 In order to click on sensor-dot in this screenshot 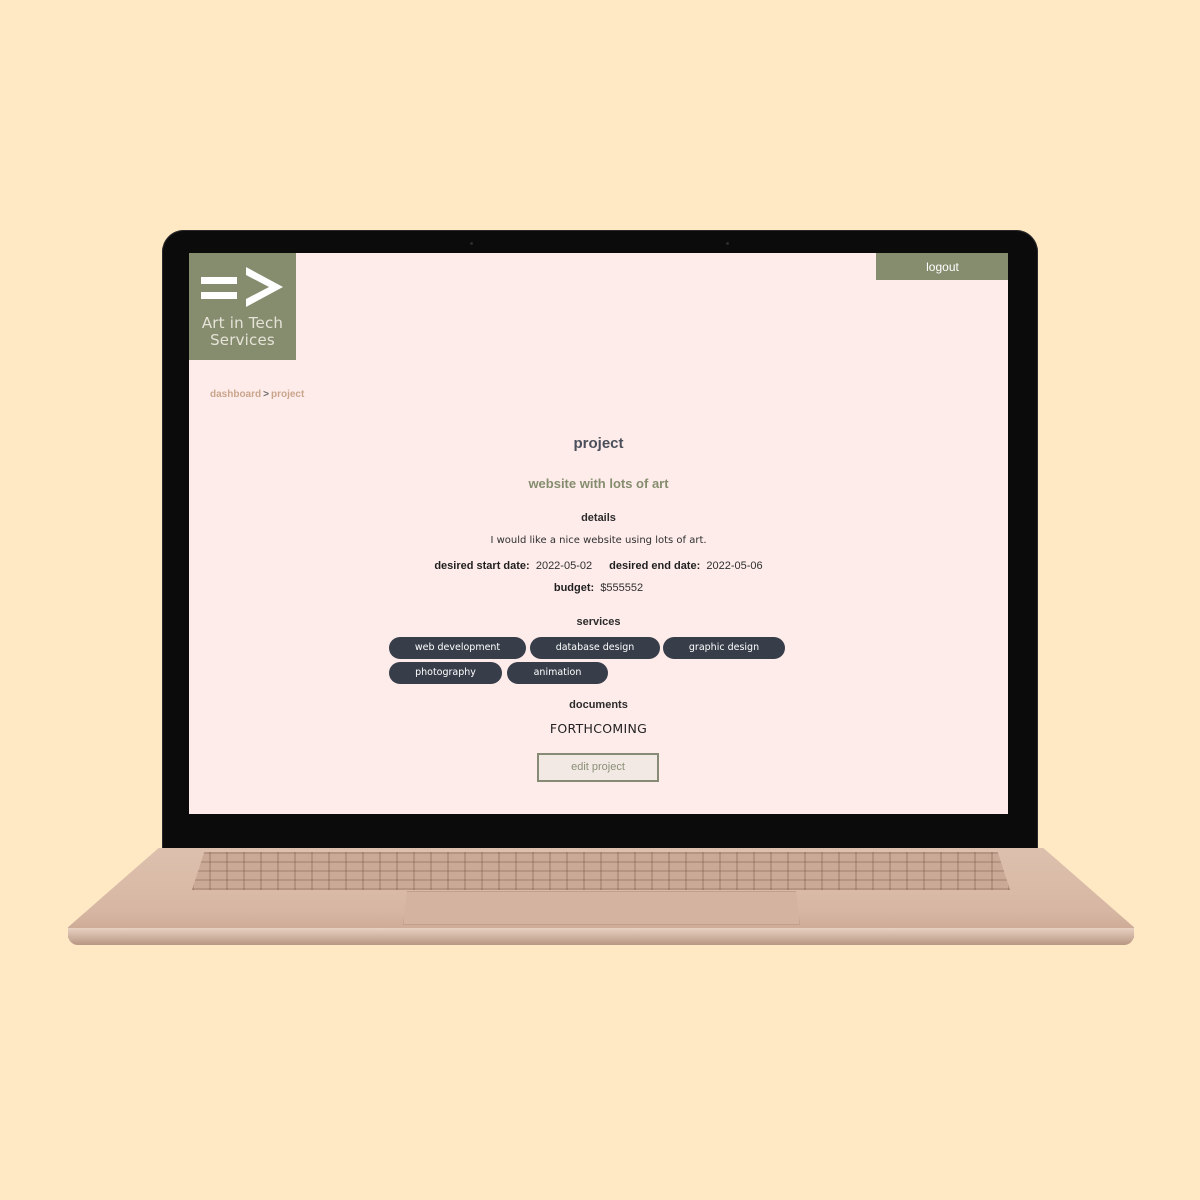, I will do `click(471, 243)`.